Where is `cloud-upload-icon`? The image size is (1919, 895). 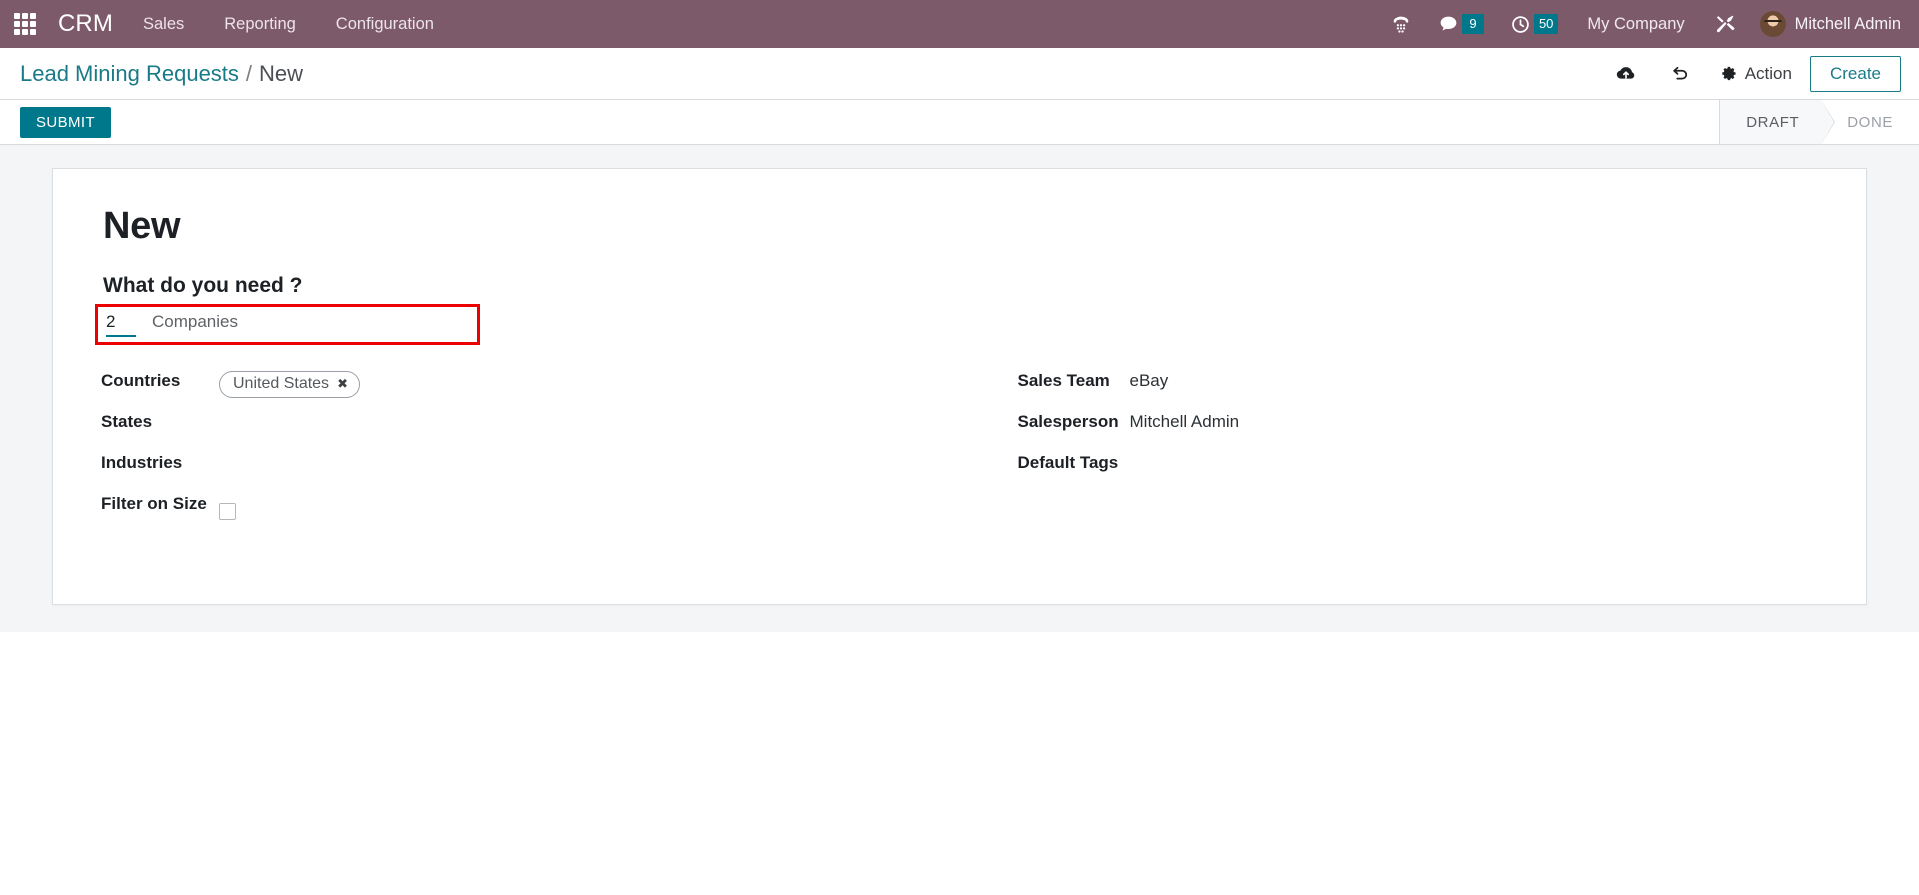
cloud-upload-icon is located at coordinates (1625, 72).